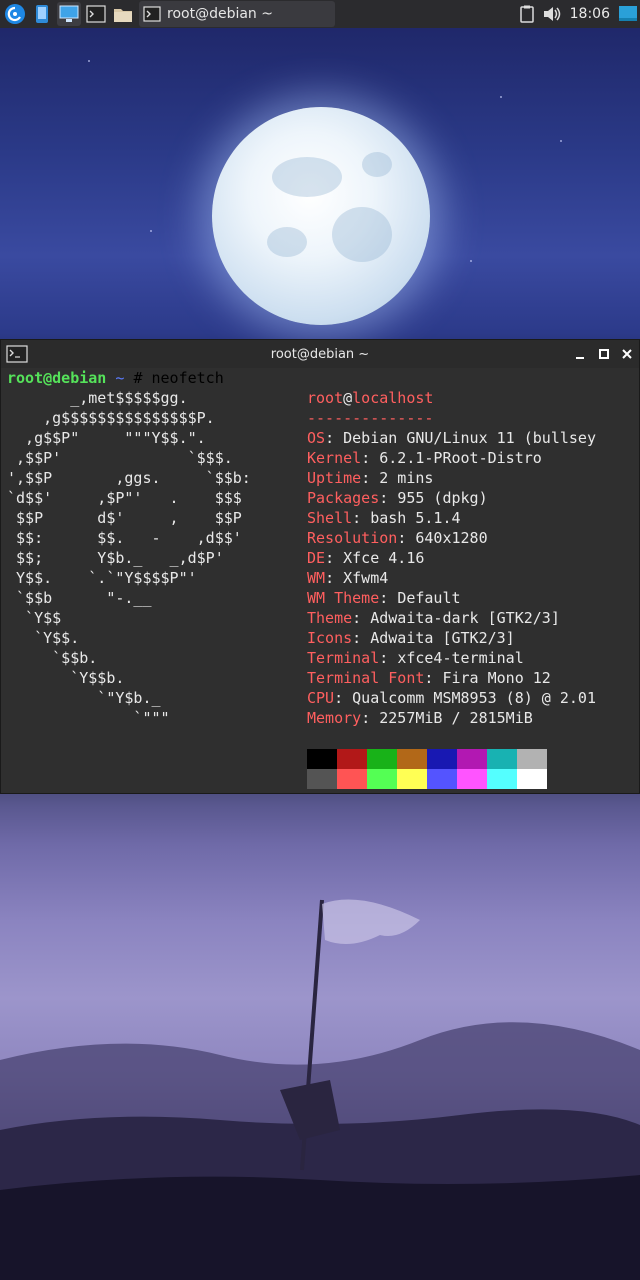 Image resolution: width=640 pixels, height=1280 pixels. What do you see at coordinates (366, 578) in the screenshot?
I see `info-value: Xfwm4` at bounding box center [366, 578].